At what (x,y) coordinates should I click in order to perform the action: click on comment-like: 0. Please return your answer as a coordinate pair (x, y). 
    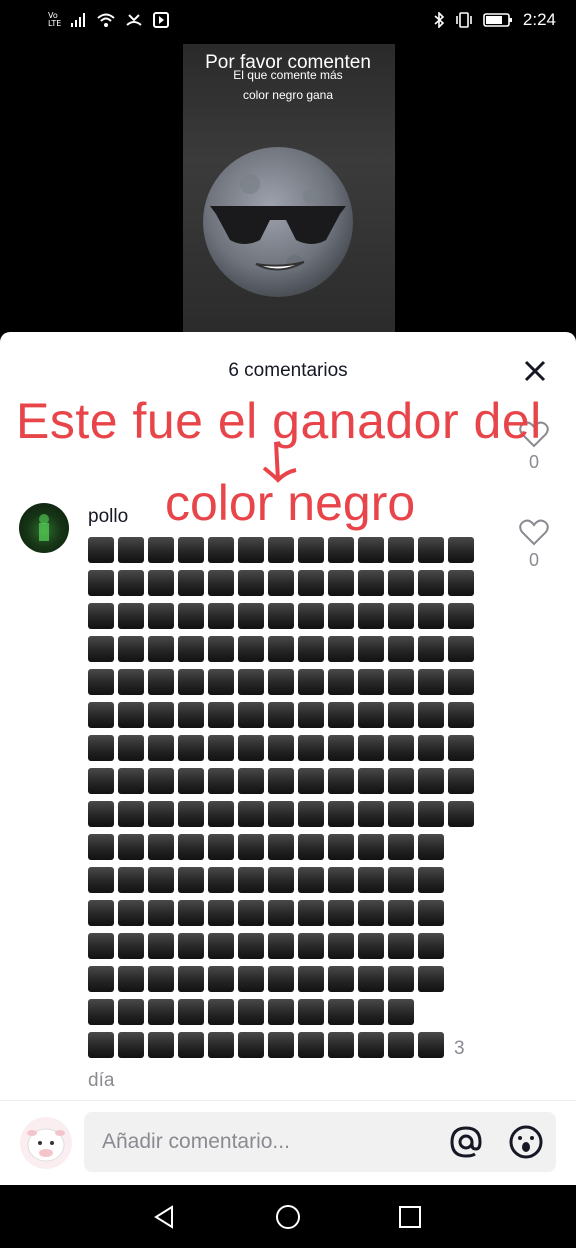
    Looking at the image, I should click on (534, 544).